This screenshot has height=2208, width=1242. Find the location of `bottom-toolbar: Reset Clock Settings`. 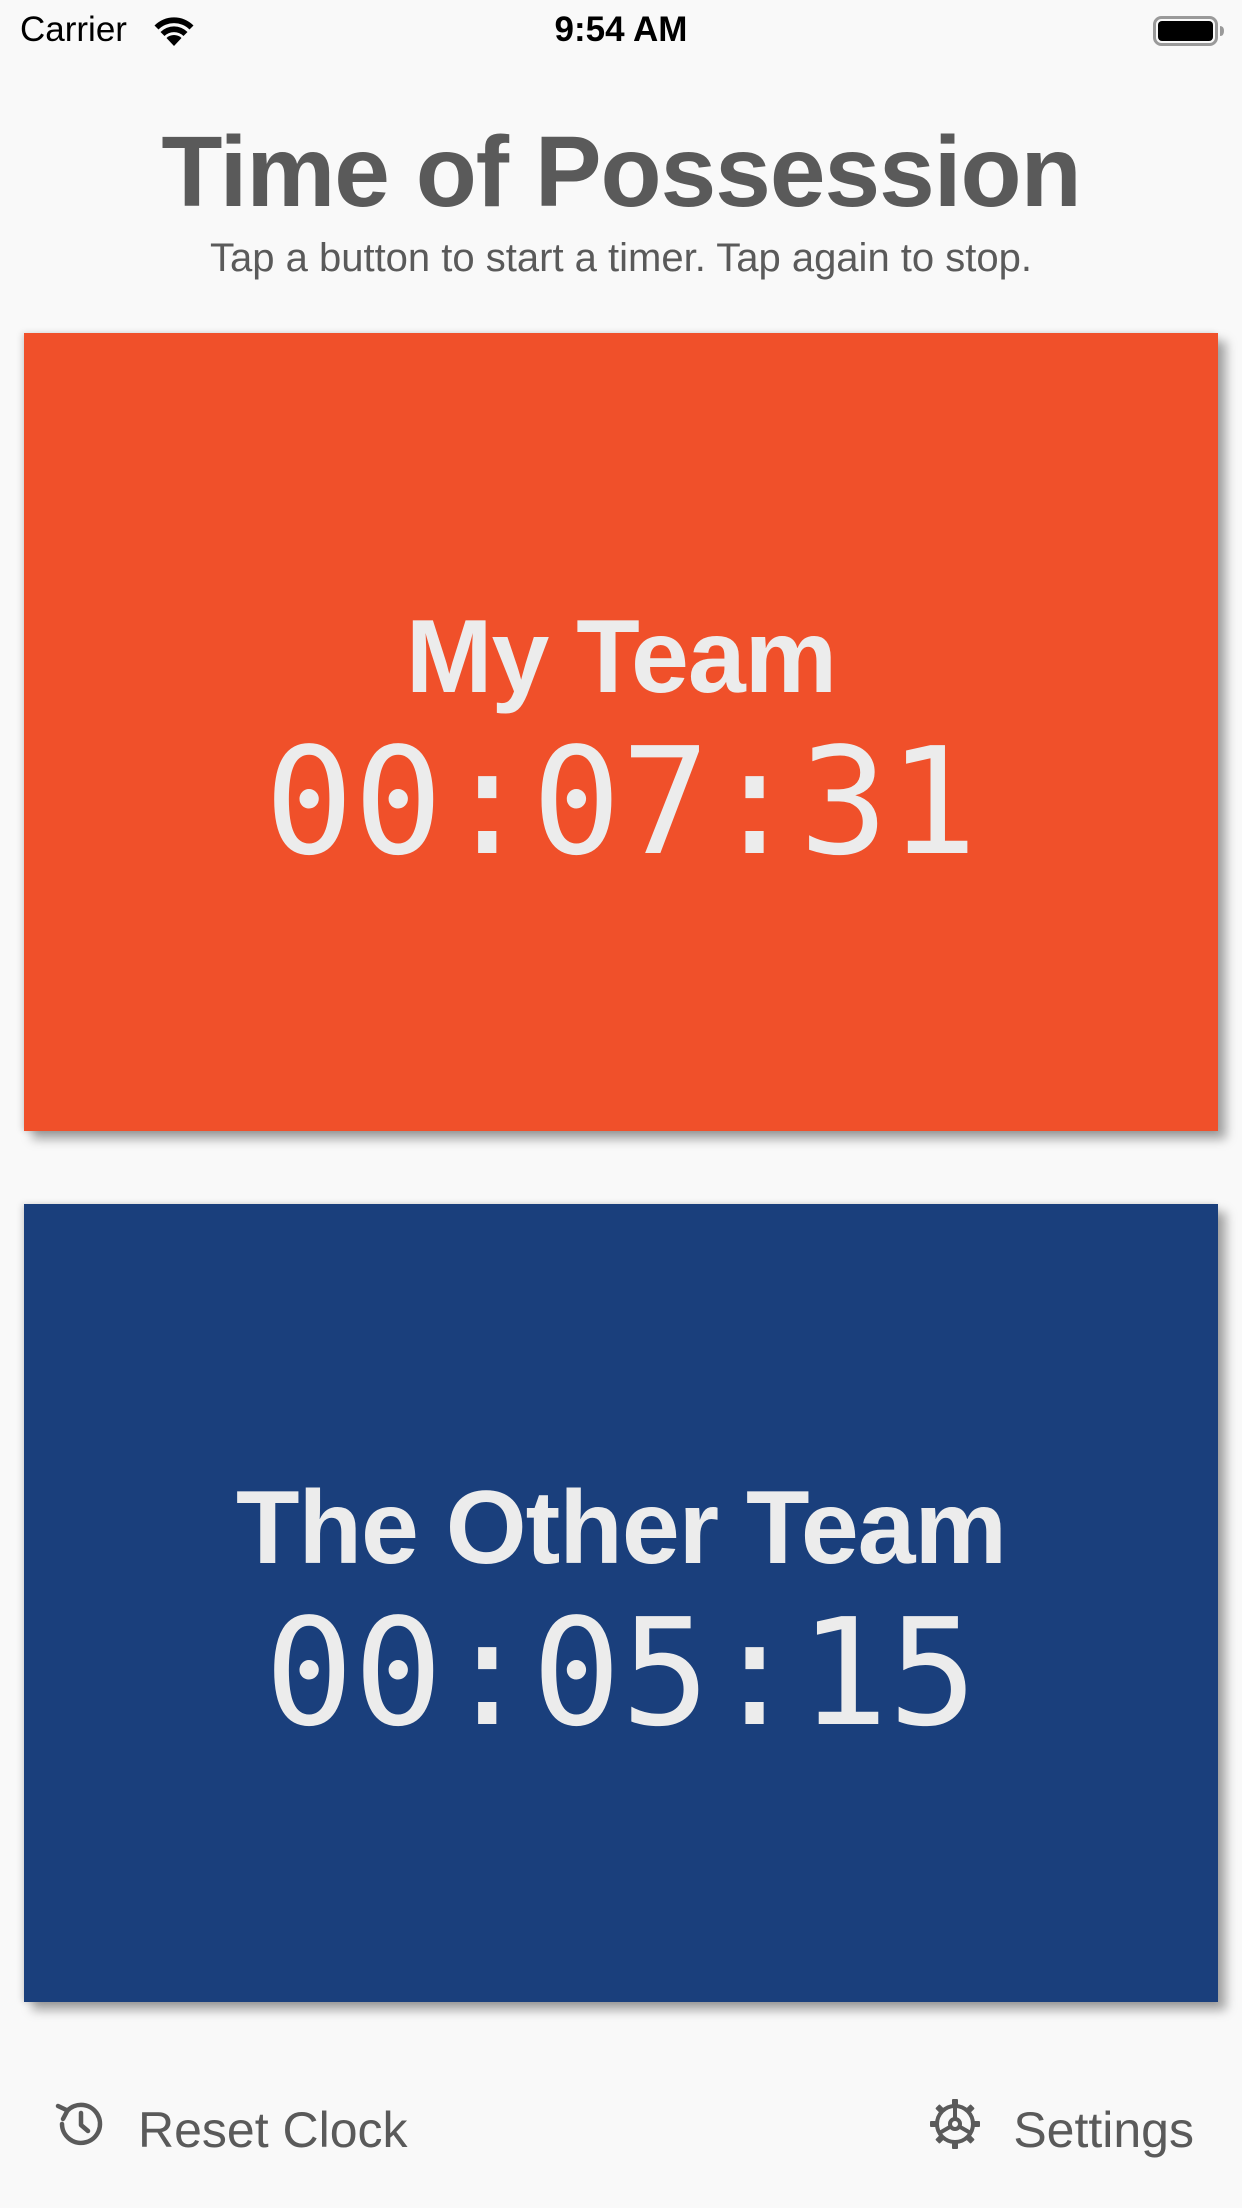

bottom-toolbar: Reset Clock Settings is located at coordinates (621, 2130).